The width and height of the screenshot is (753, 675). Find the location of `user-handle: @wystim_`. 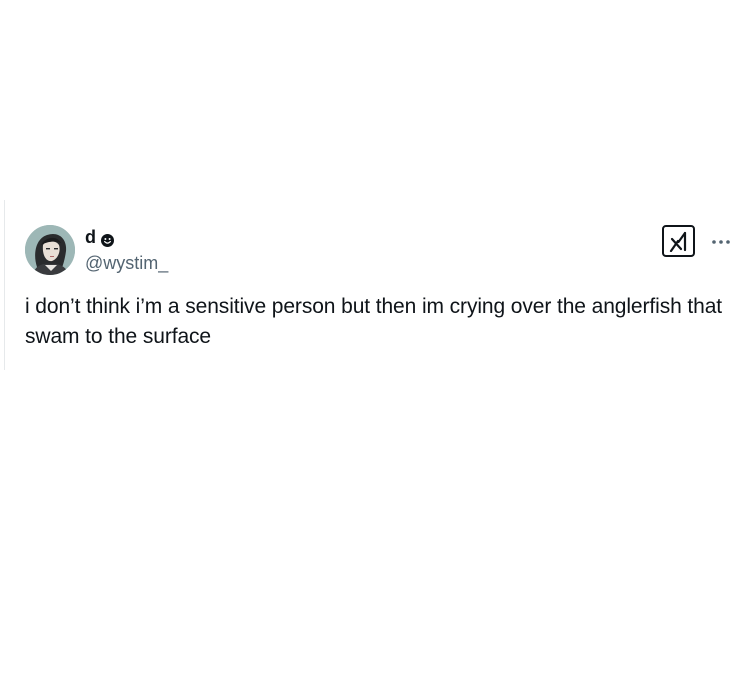

user-handle: @wystim_ is located at coordinates (126, 263).